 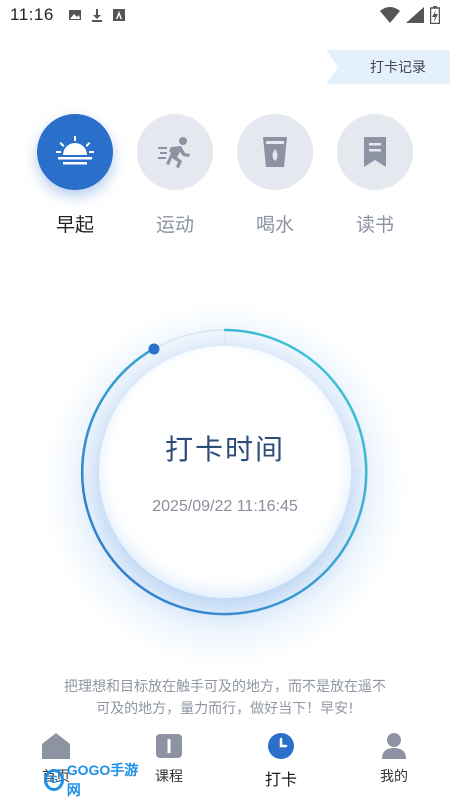 What do you see at coordinates (169, 777) in the screenshot?
I see `nav-label: 课程` at bounding box center [169, 777].